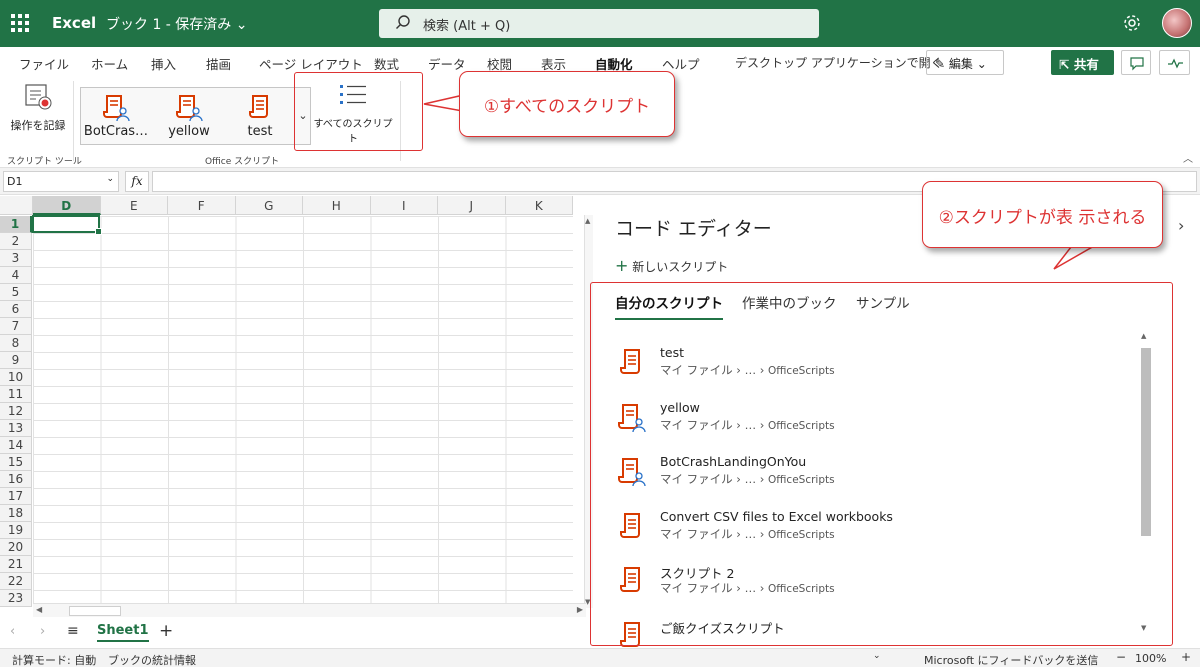 The width and height of the screenshot is (1200, 668). Describe the element at coordinates (472, 205) in the screenshot. I see `column-header-j: J` at that location.